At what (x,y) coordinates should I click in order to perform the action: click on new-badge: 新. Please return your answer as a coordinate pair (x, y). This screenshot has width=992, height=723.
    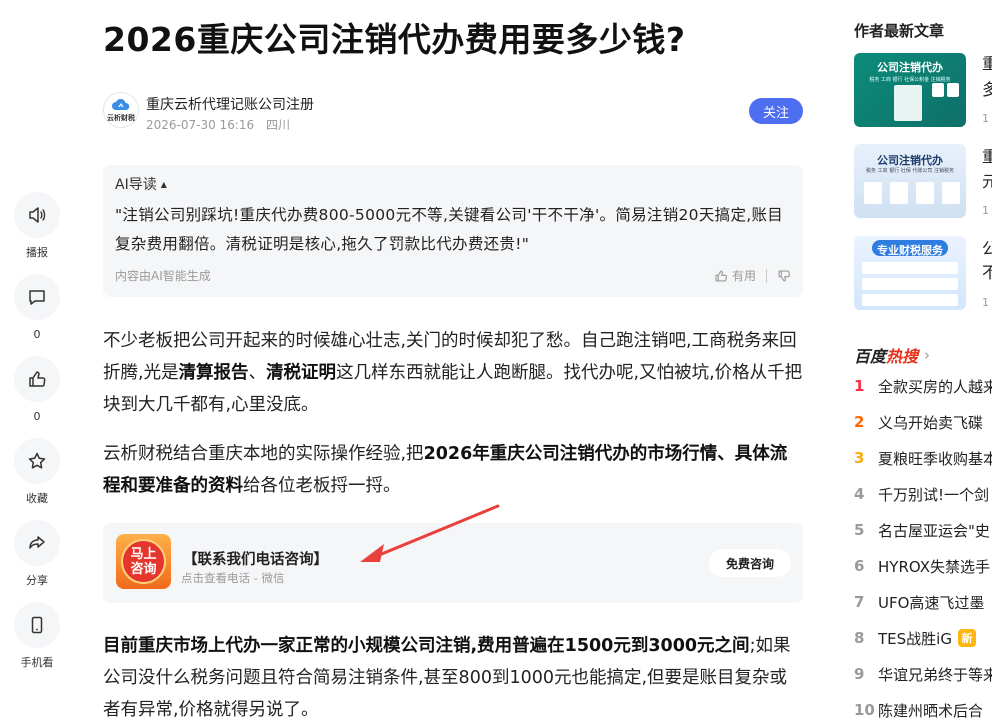
    Looking at the image, I should click on (966, 638).